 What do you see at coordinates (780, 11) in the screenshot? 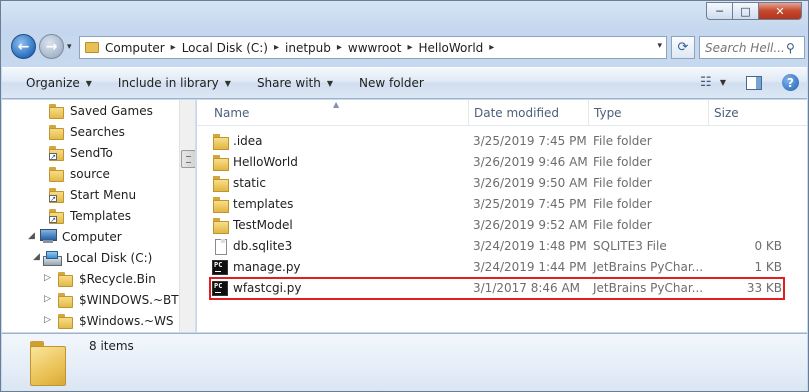
I see `close-button: ✕` at bounding box center [780, 11].